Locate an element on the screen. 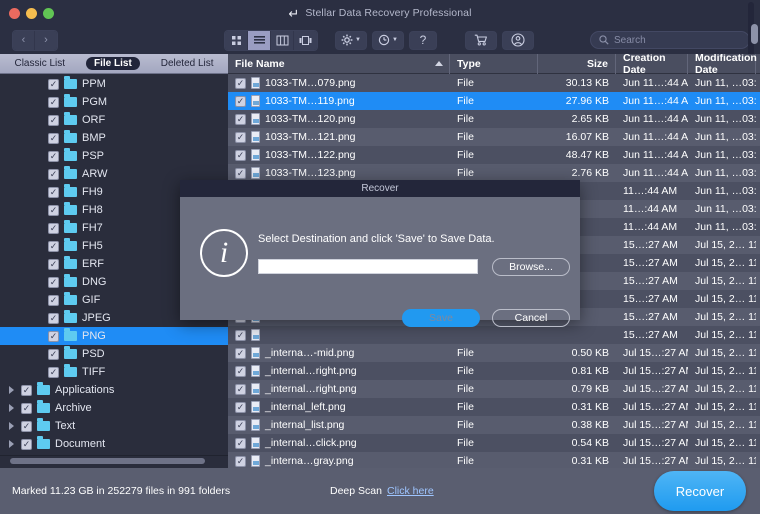 This screenshot has height=514, width=760. deep-scan-click-here-link: Click here is located at coordinates (410, 491).